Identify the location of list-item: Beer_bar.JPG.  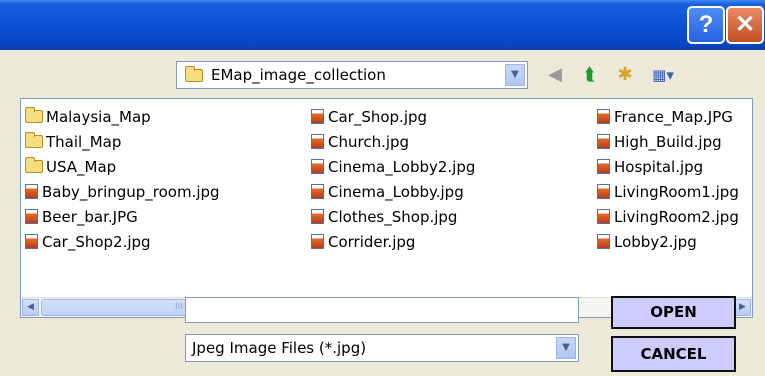
(122, 216).